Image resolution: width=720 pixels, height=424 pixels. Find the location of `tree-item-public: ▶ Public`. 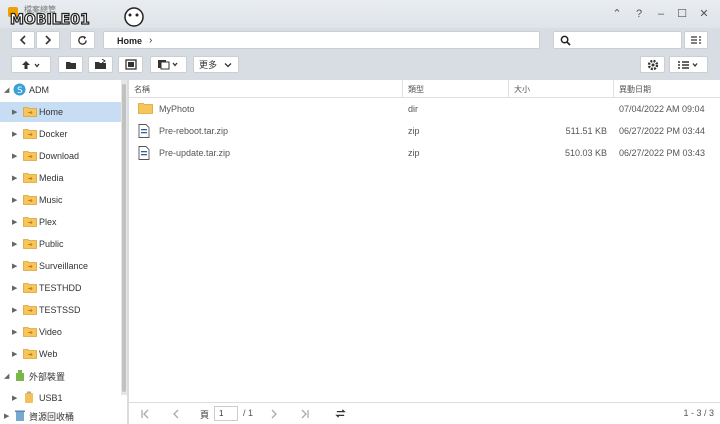

tree-item-public: ▶ Public is located at coordinates (61, 244).